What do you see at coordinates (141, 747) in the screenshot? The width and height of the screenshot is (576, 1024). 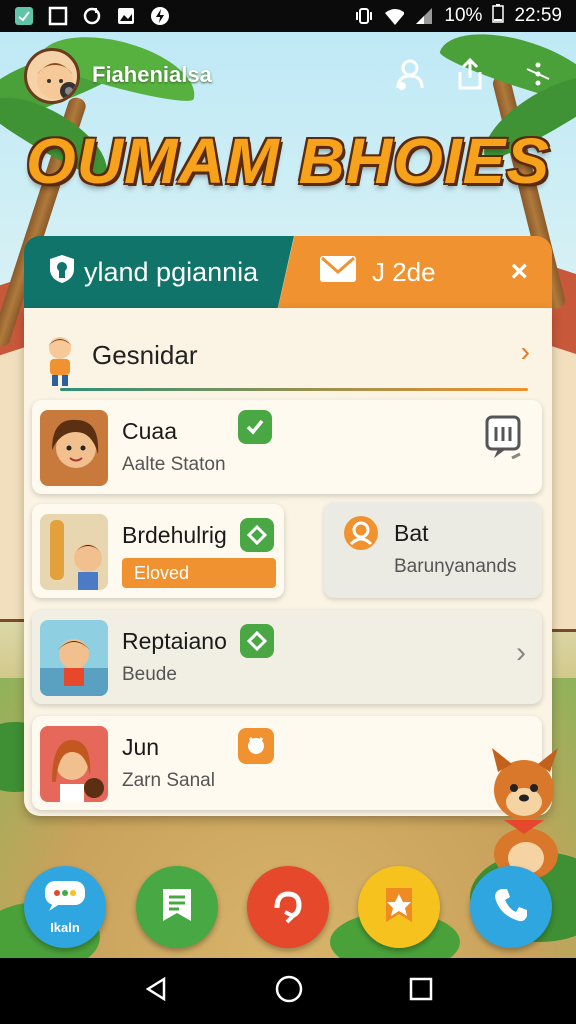 I see `item-name: Jun` at bounding box center [141, 747].